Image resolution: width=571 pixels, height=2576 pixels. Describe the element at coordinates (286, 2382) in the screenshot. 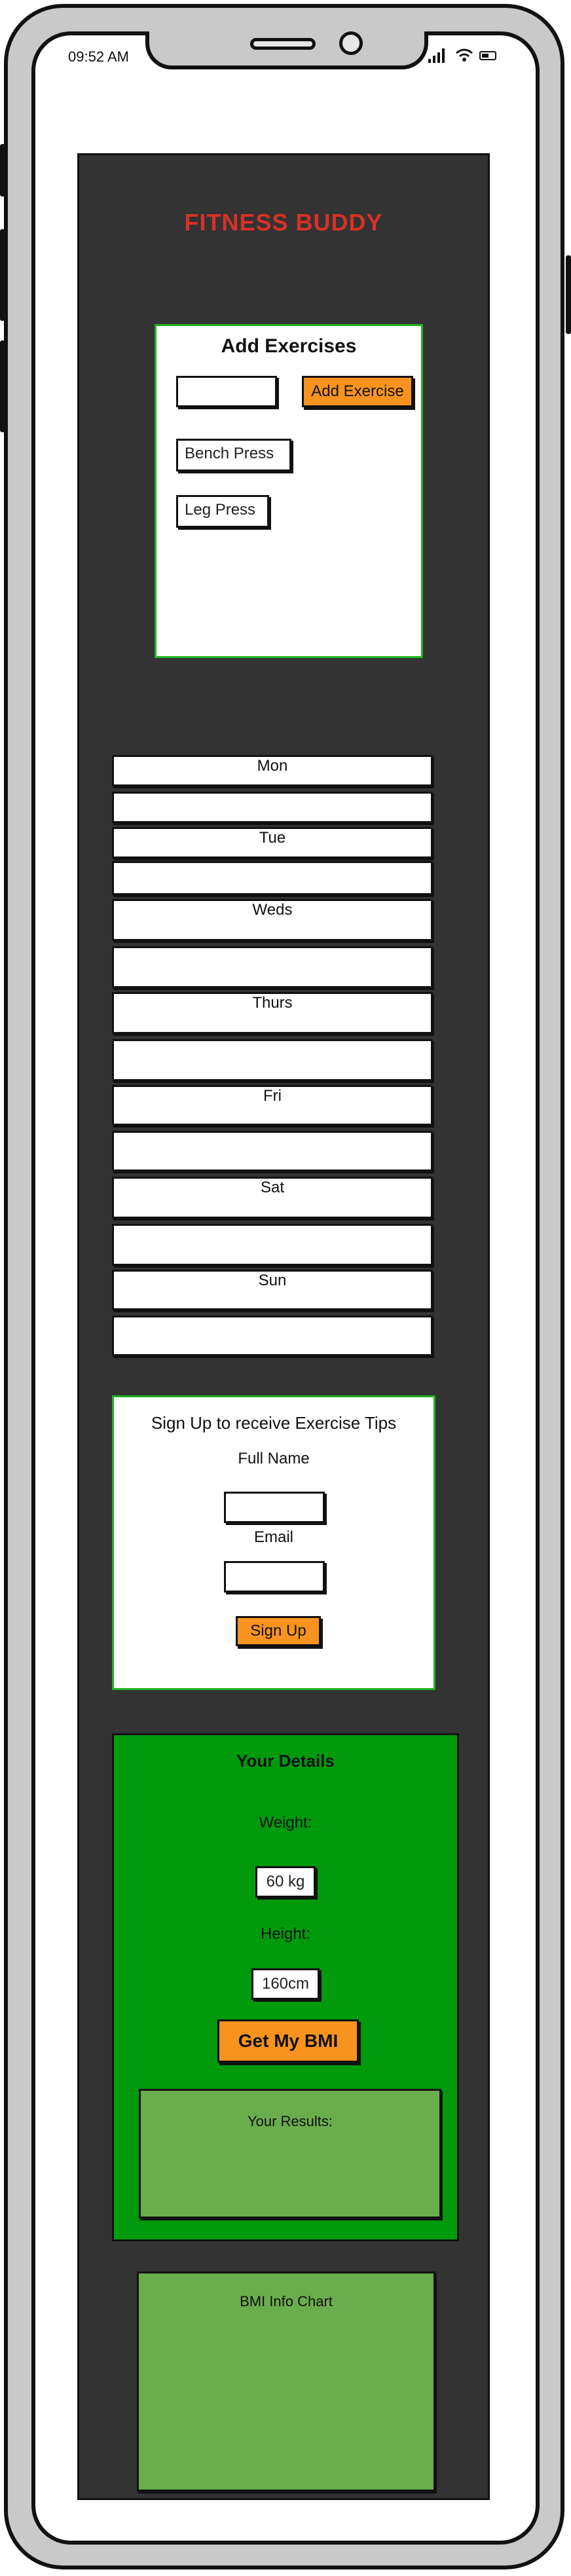

I see `bmi-info-chart: BMI Info Chart` at that location.